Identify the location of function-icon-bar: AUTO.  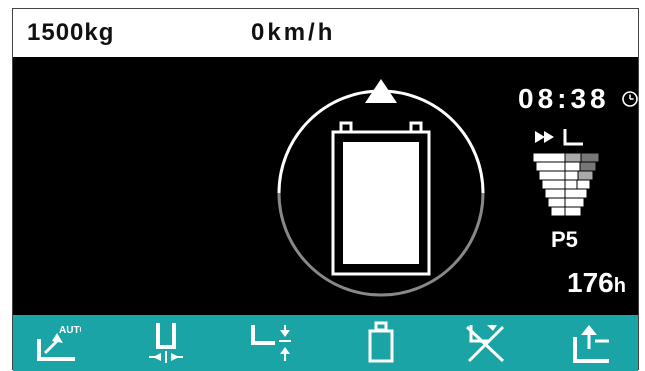
(325, 343).